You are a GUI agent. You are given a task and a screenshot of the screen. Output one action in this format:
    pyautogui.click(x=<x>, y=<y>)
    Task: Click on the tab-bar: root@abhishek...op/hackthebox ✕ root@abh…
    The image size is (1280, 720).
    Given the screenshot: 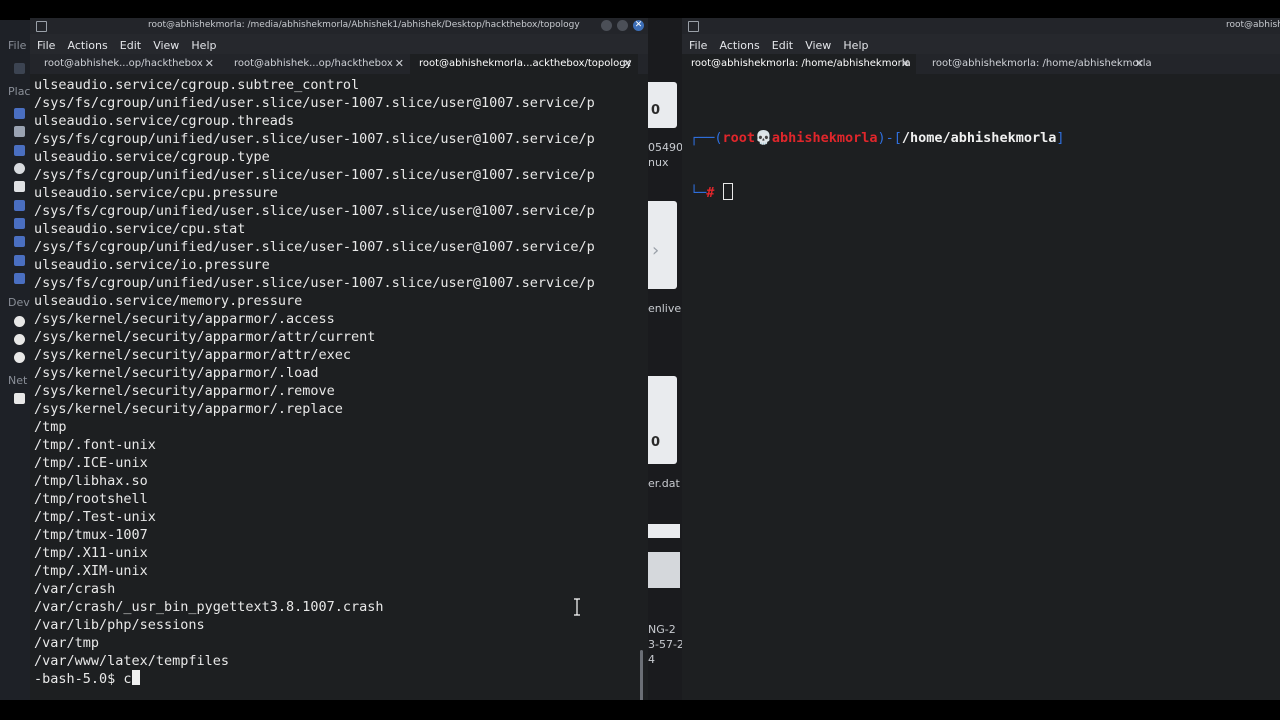 What is the action you would take?
    pyautogui.click(x=339, y=64)
    